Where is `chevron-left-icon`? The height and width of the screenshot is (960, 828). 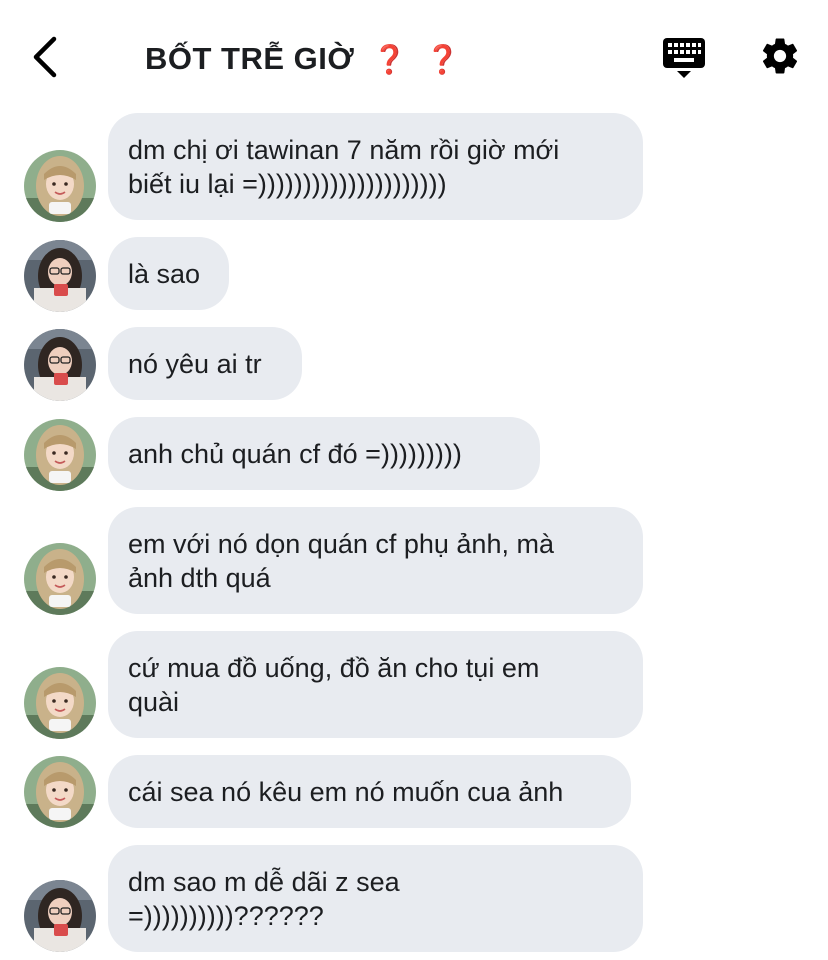 chevron-left-icon is located at coordinates (45, 57).